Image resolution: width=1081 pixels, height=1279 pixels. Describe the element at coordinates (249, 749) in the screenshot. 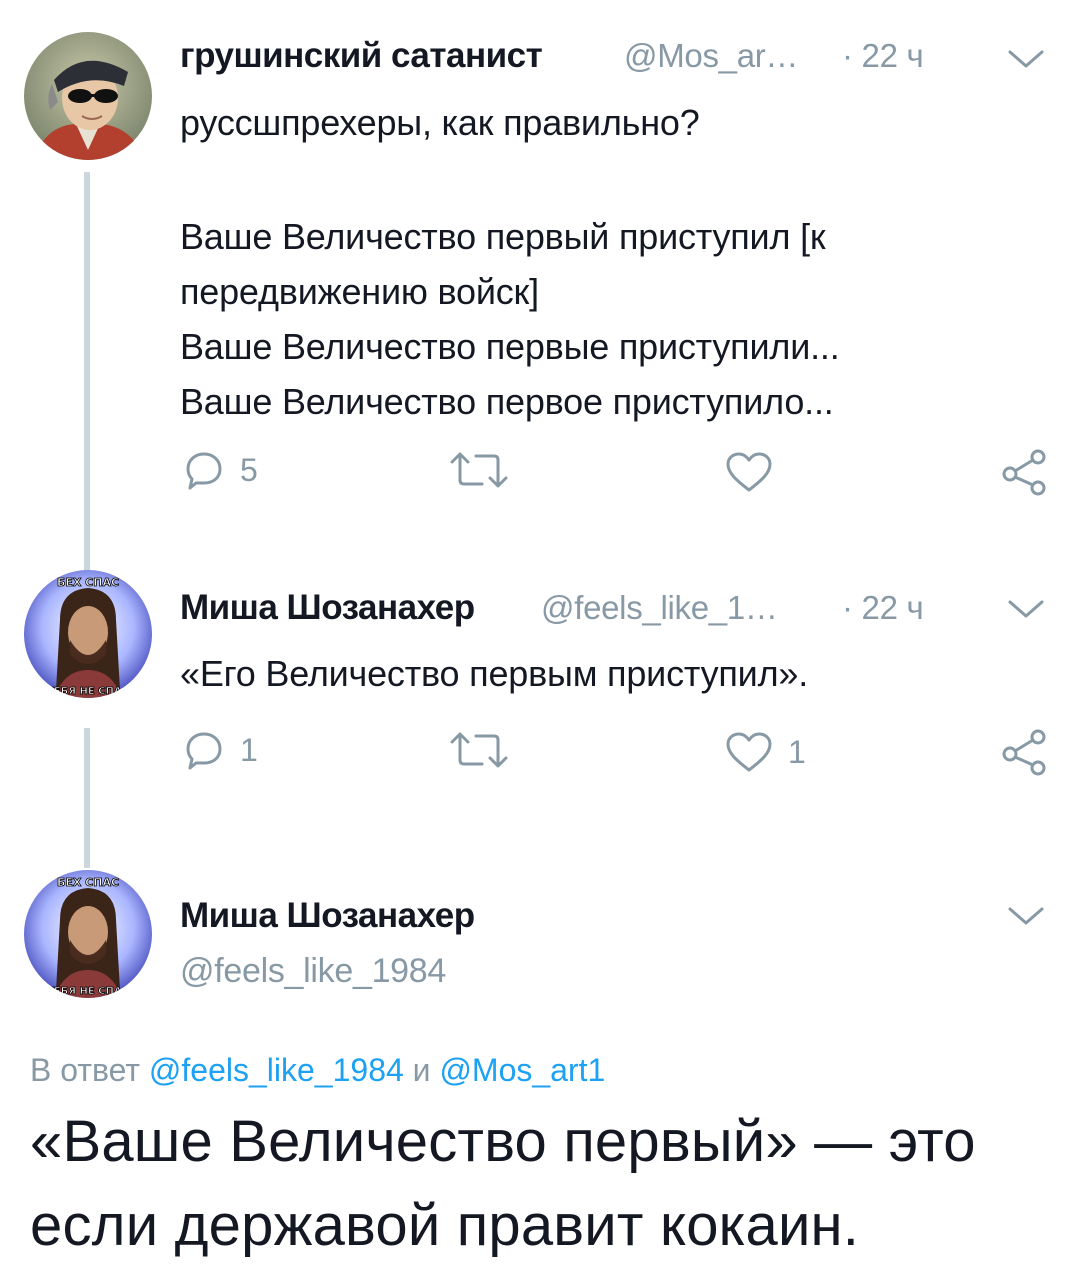

I see `reply-count: 1` at that location.